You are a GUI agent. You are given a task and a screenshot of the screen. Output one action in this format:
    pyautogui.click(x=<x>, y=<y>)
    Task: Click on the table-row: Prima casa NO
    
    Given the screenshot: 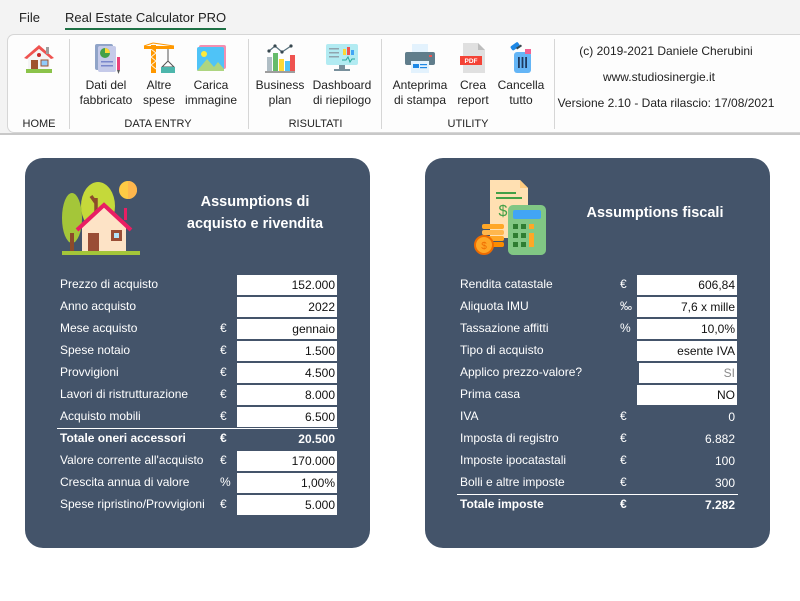 What is the action you would take?
    pyautogui.click(x=597, y=395)
    